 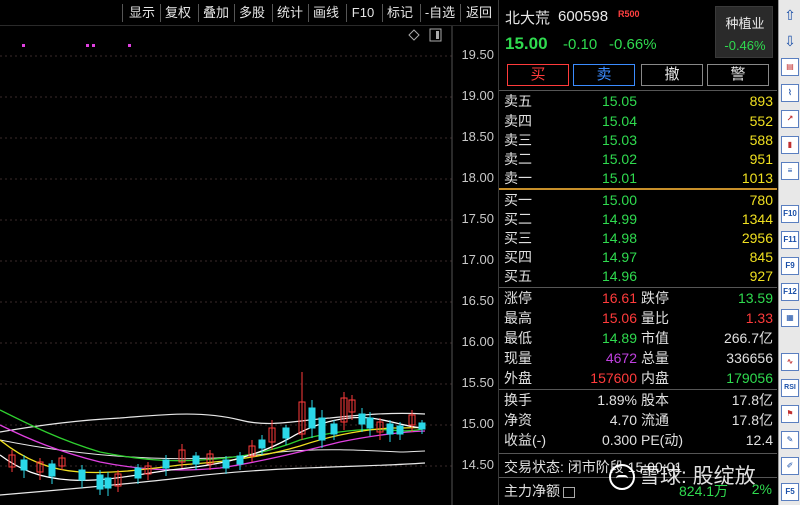 I want to click on toolbar-overlay-button: 叠加, so click(x=216, y=13).